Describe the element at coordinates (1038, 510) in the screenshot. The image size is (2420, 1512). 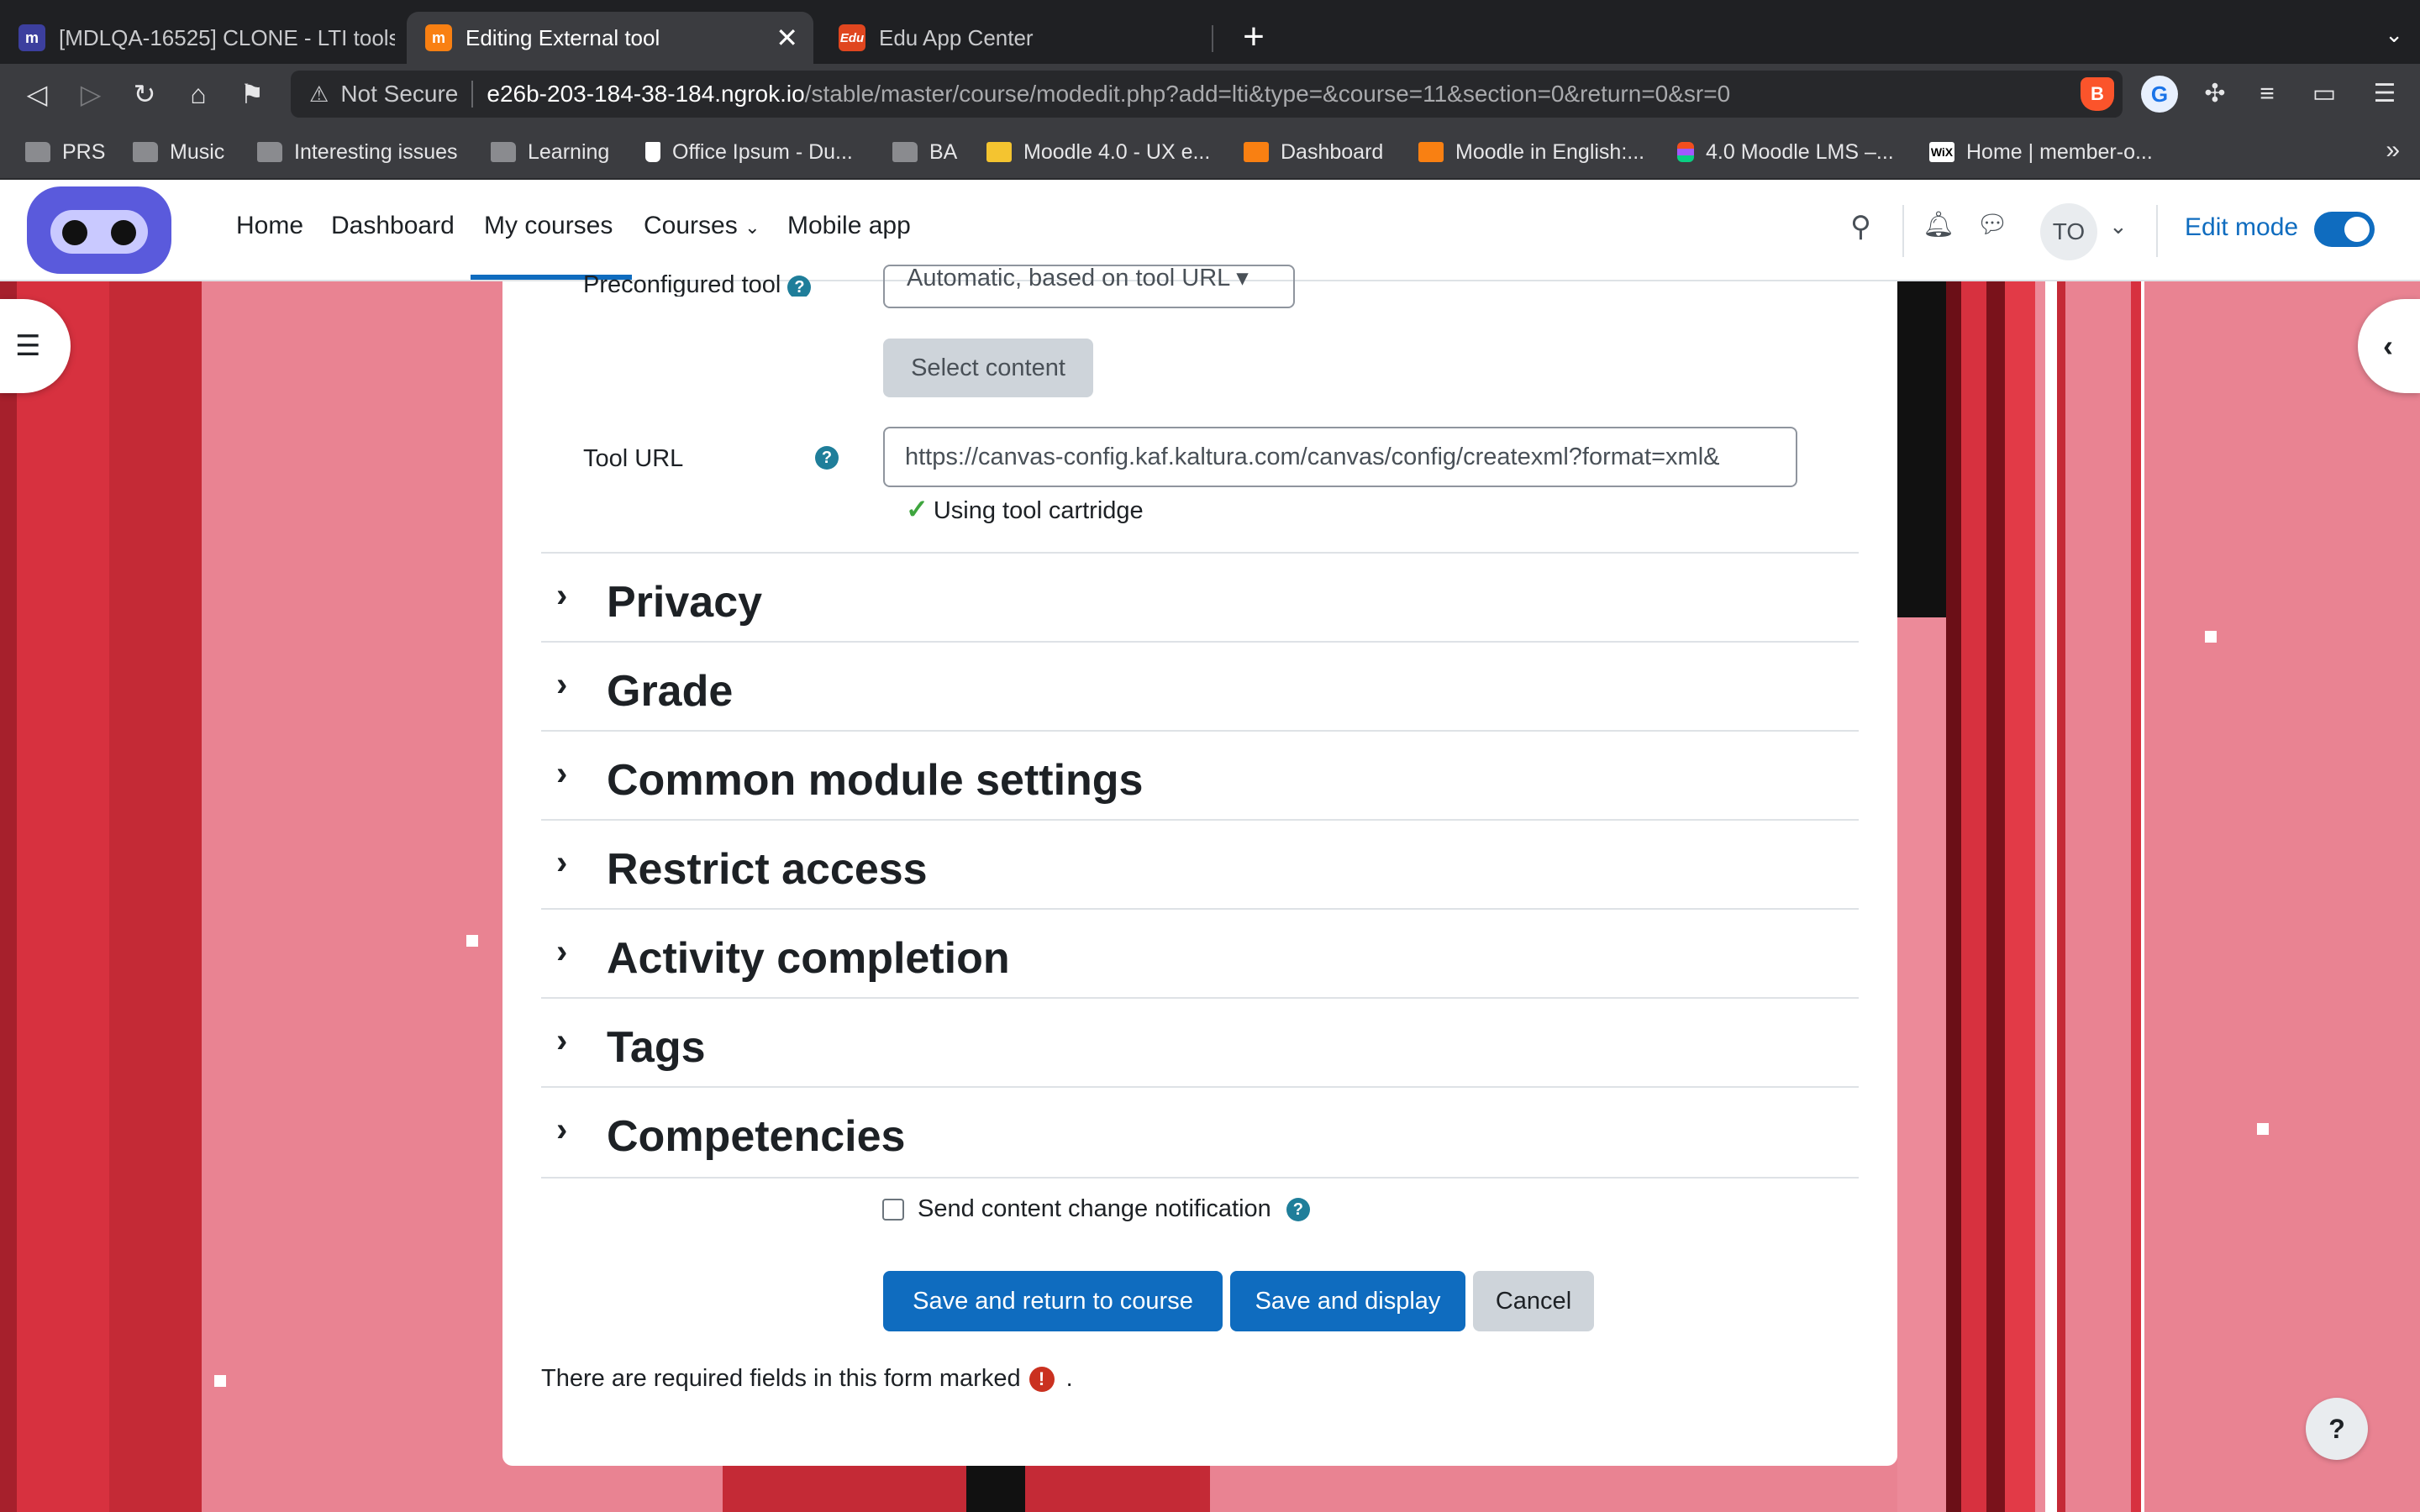
I see `tool-cartridge-text: Using tool cartridge` at that location.